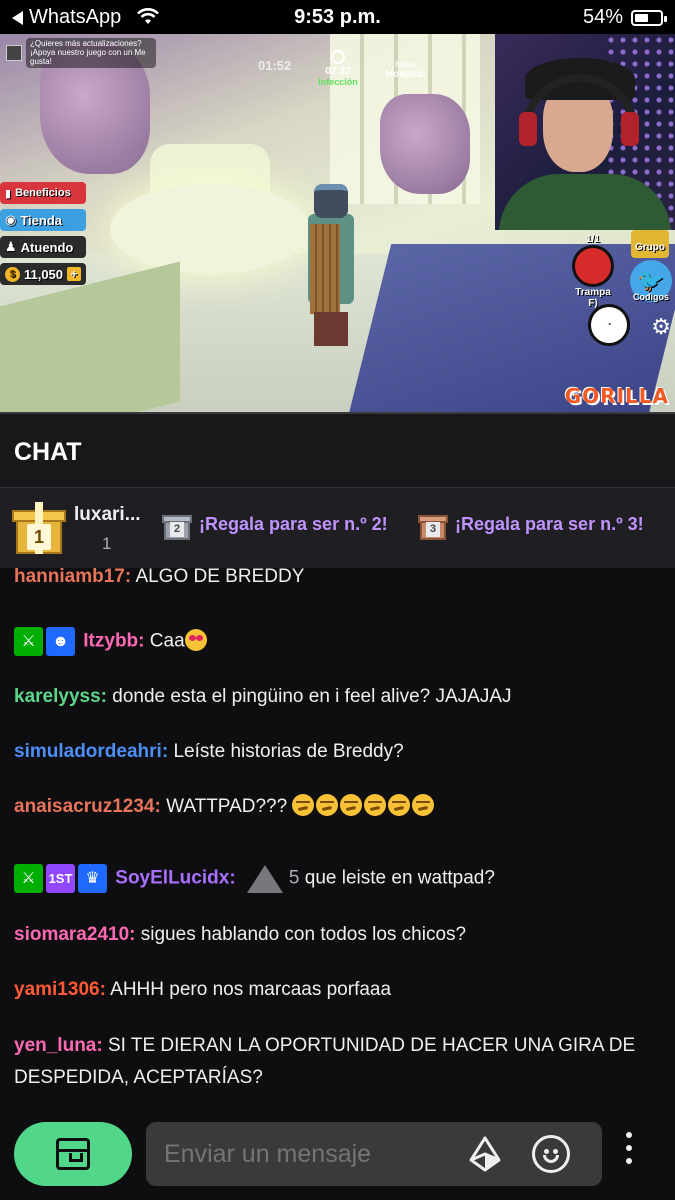 The height and width of the screenshot is (1200, 675). Describe the element at coordinates (55, 1045) in the screenshot. I see `chat-username: yen_luna` at that location.